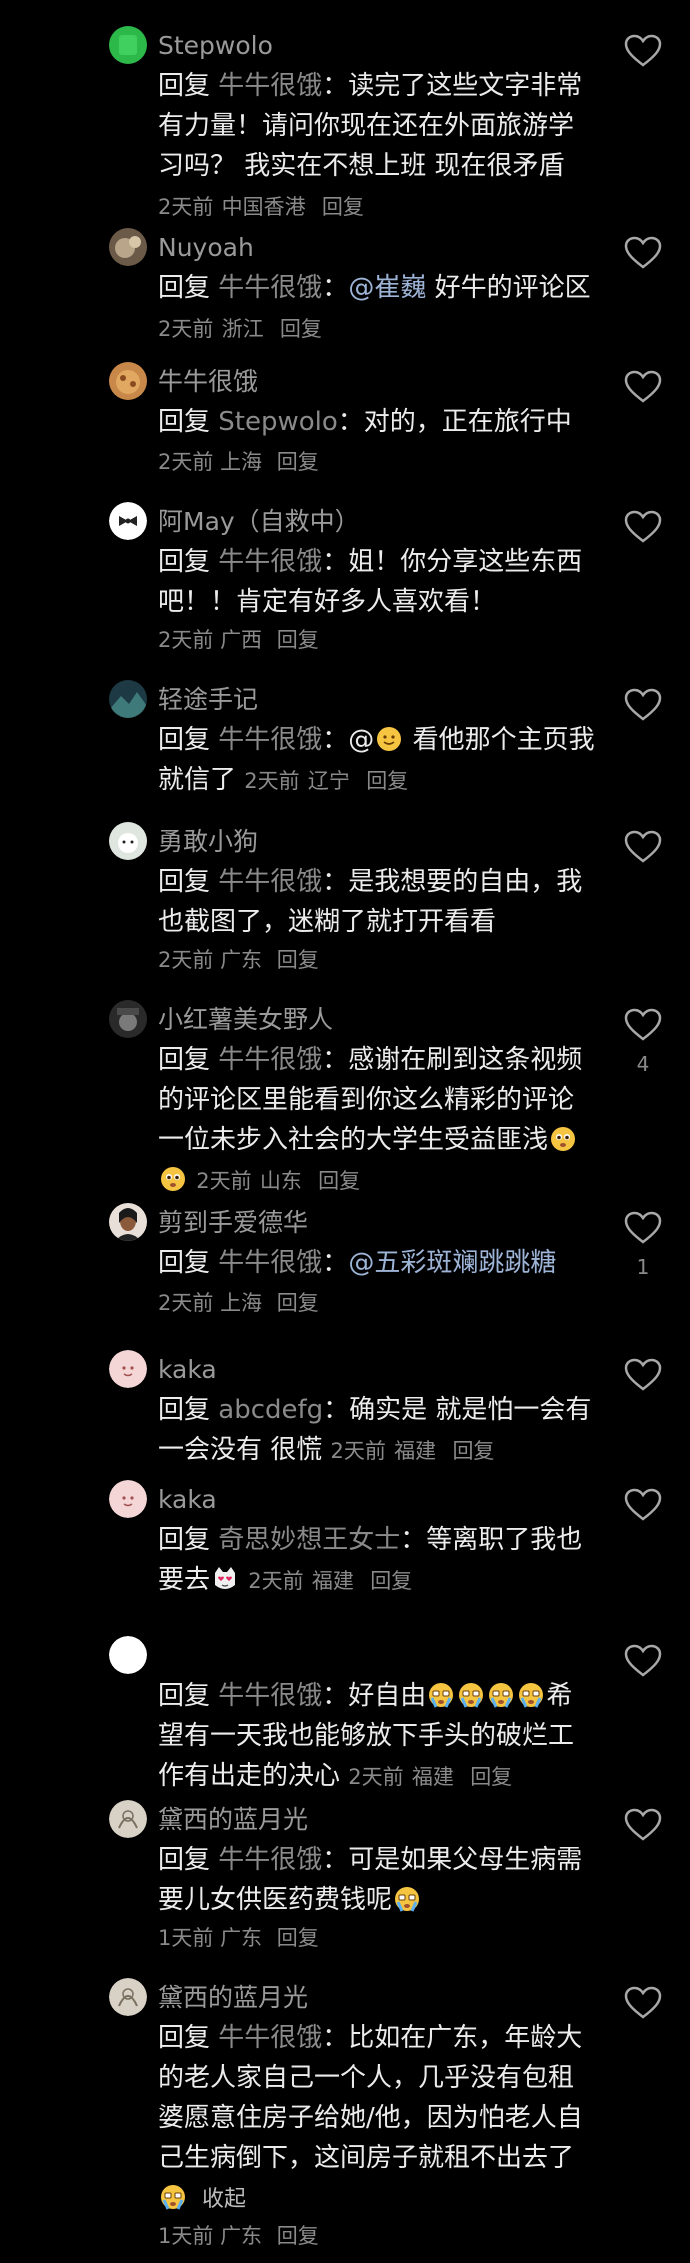 The height and width of the screenshot is (2263, 690). I want to click on comment-body: ：好自由, so click(374, 1696).